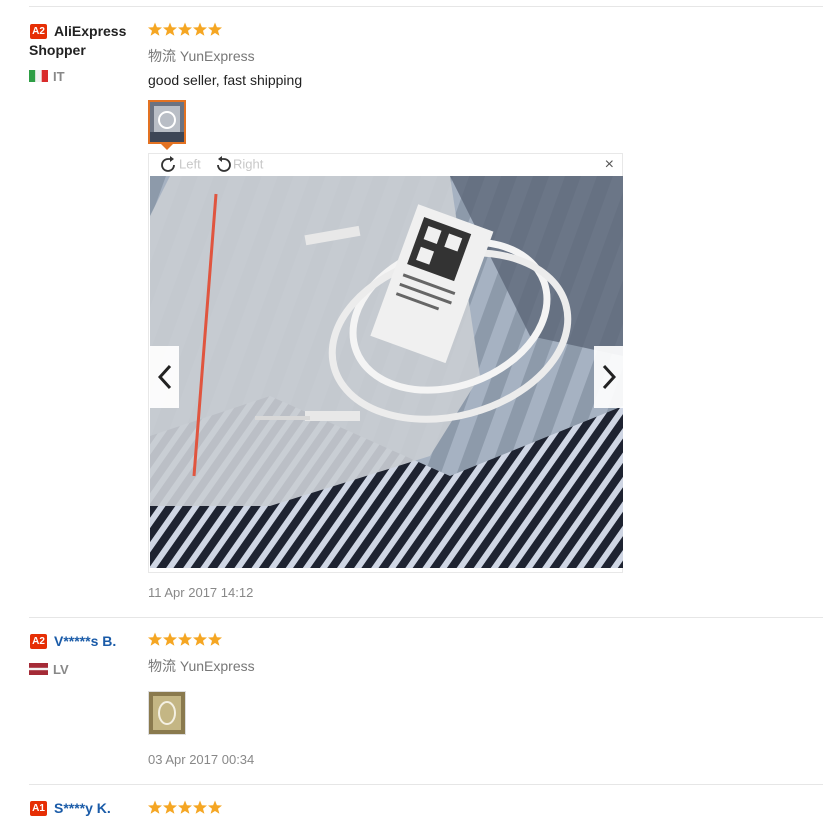  What do you see at coordinates (201, 759) in the screenshot?
I see `review-date: 03 Apr 2017 00:34` at bounding box center [201, 759].